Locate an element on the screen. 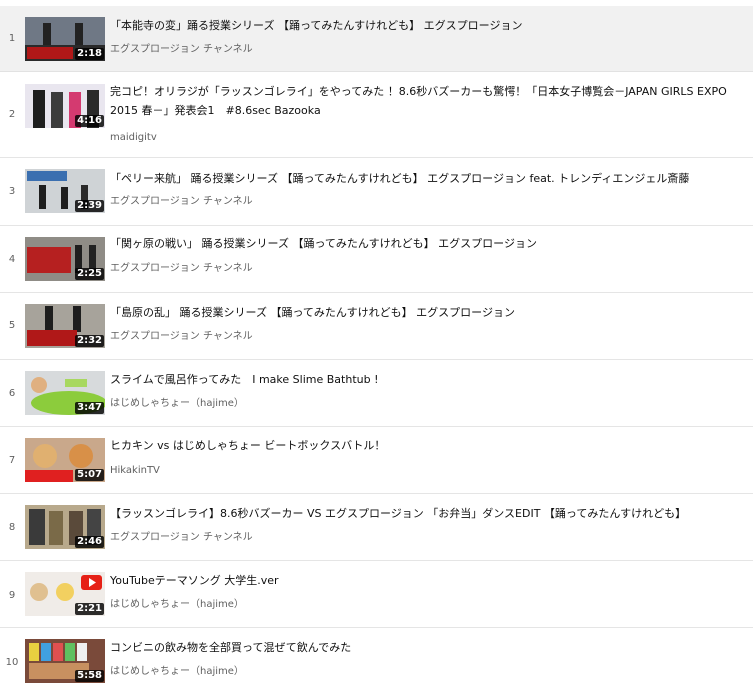  video-thumbnail: 4:16 is located at coordinates (65, 106).